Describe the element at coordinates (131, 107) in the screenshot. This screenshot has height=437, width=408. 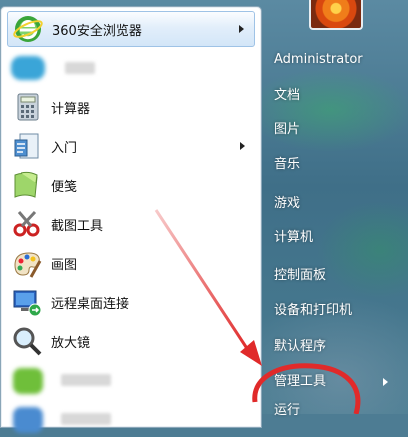
I see `program-item-calculator: 计算器` at that location.